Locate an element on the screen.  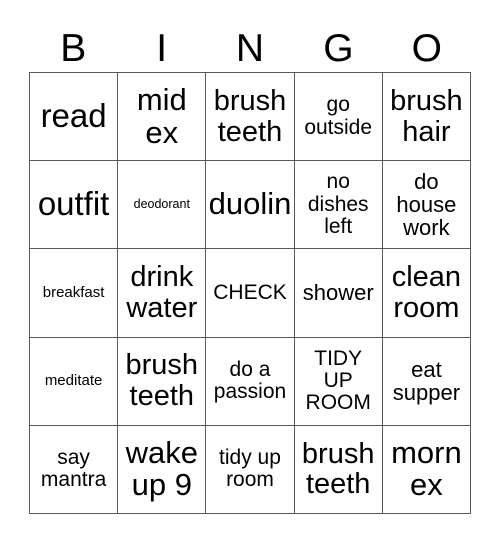
bingo-cell: TIDY UP ROOM is located at coordinates (338, 381).